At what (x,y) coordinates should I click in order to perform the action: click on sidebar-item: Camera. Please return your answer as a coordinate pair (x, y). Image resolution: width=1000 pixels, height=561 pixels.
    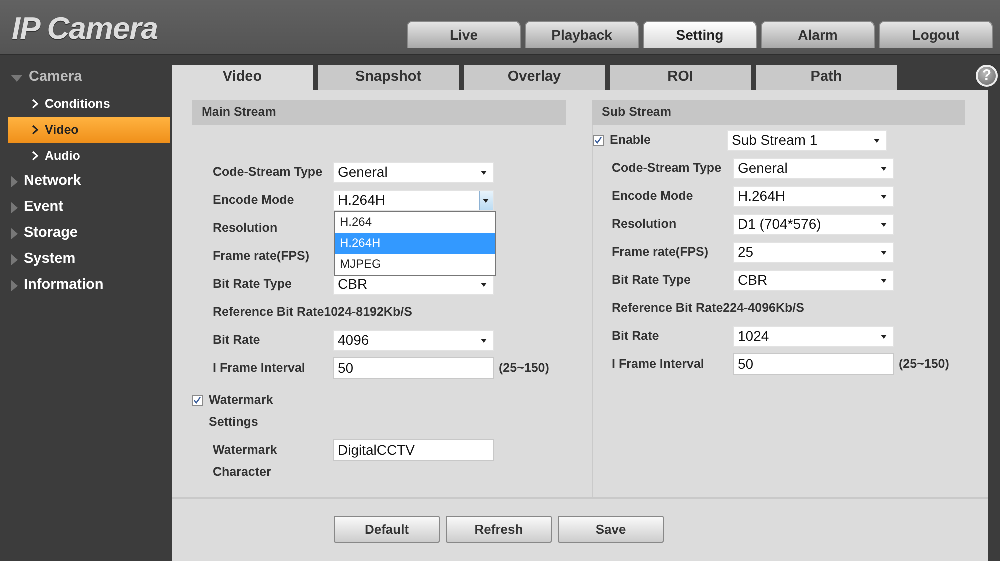
    Looking at the image, I should click on (55, 78).